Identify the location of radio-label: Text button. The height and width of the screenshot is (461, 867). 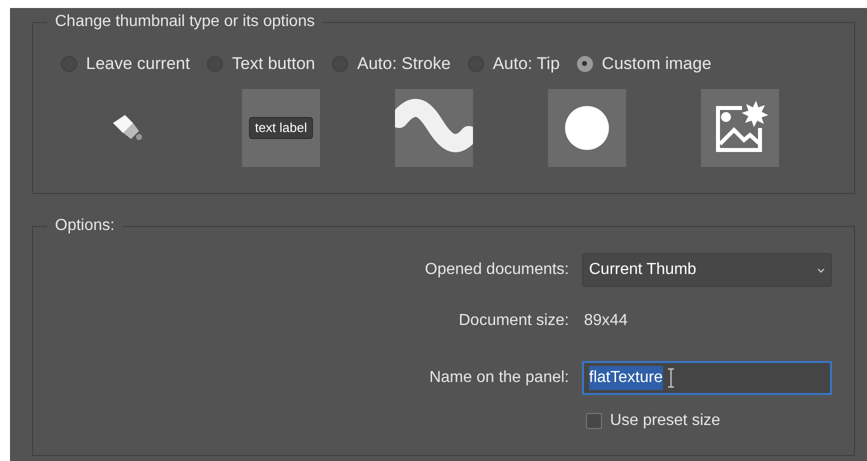
(274, 64).